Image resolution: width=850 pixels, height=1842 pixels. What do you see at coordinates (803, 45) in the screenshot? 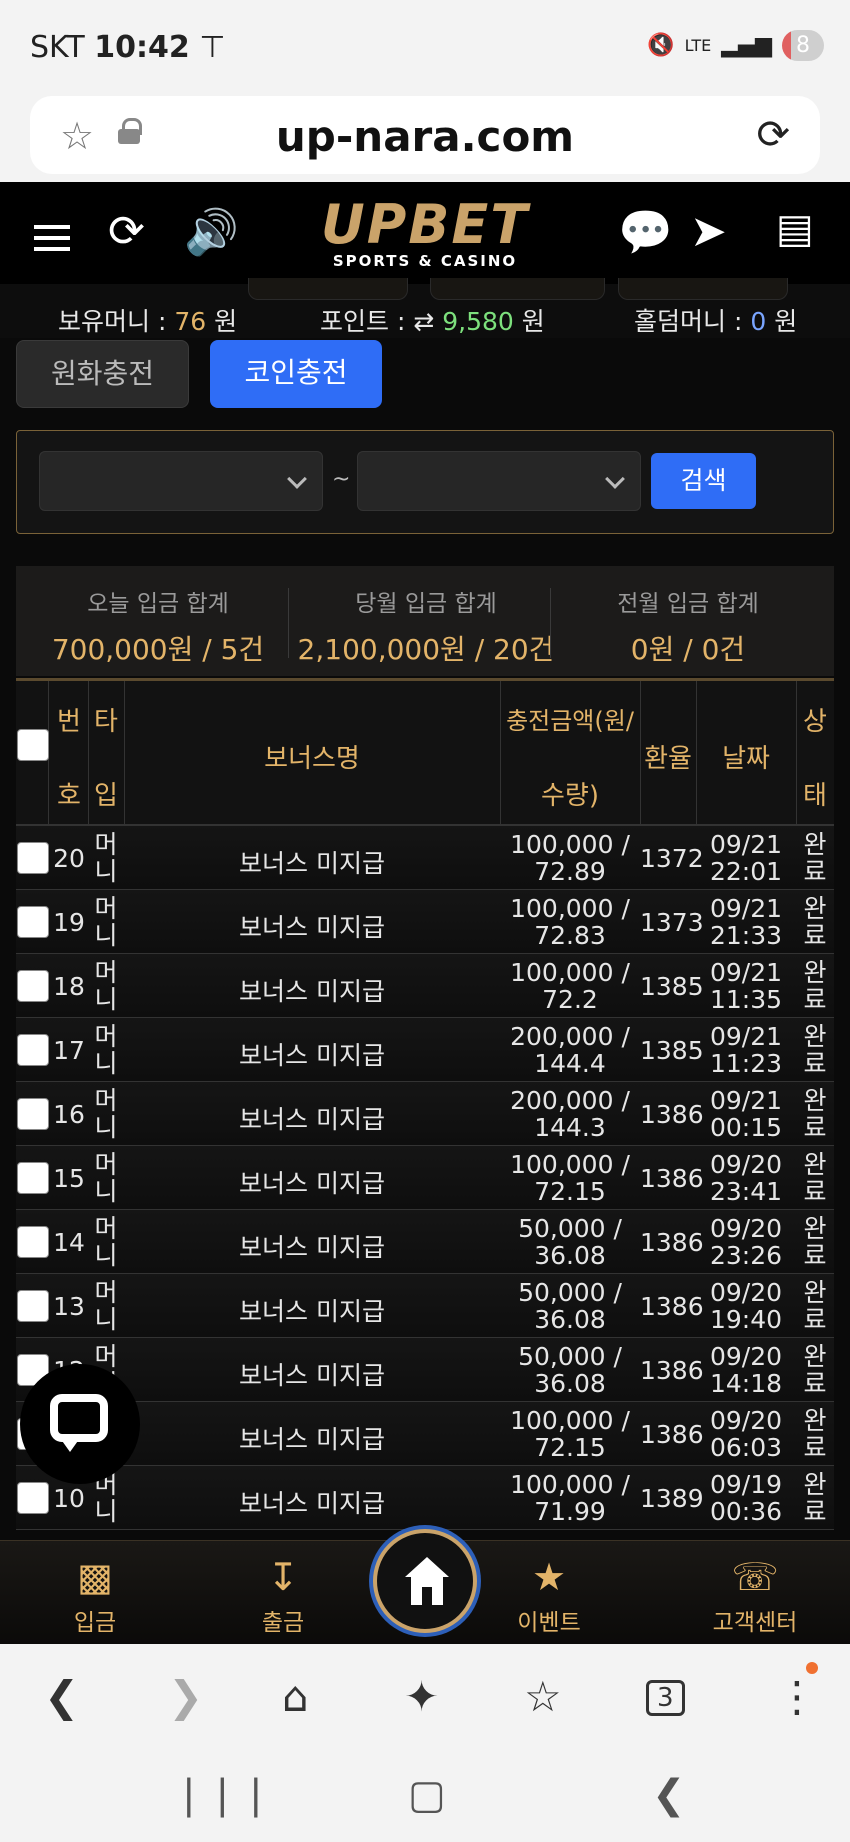
I see `battery-icon: 8` at bounding box center [803, 45].